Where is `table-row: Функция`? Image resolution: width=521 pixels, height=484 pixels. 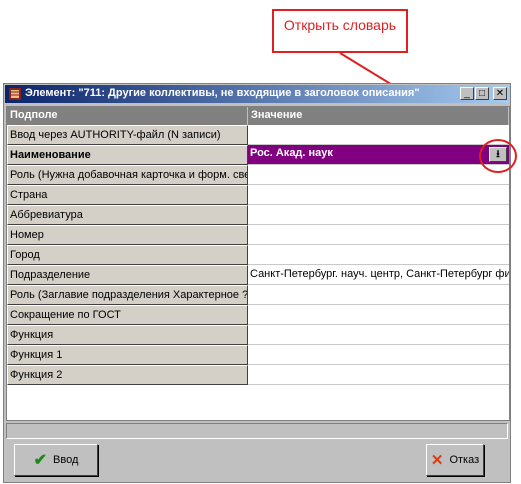 table-row: Функция is located at coordinates (258, 335).